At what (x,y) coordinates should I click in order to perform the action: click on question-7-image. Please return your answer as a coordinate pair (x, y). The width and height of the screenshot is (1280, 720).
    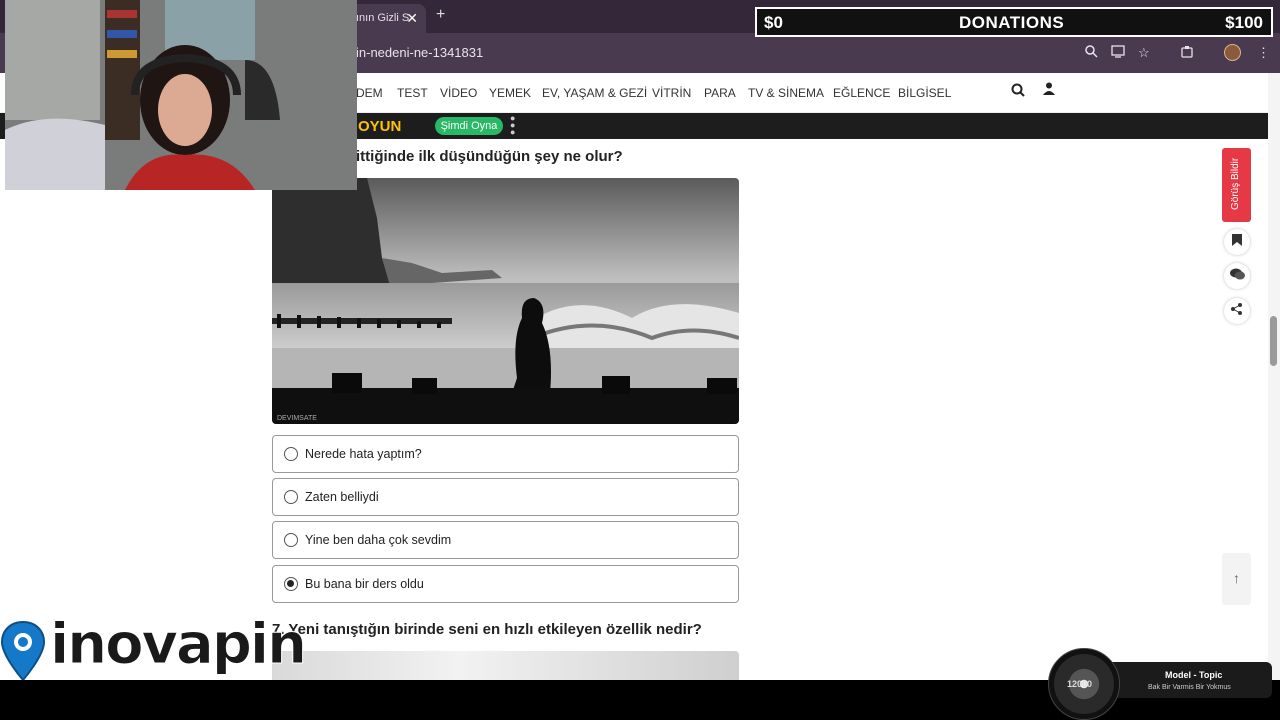
    Looking at the image, I should click on (505, 665).